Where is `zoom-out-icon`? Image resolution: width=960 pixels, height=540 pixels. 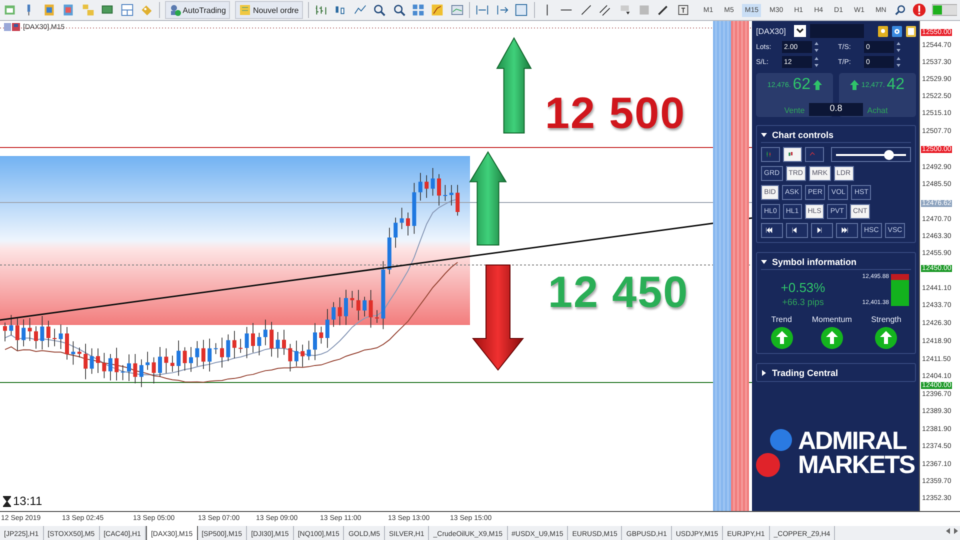
zoom-out-icon is located at coordinates (399, 10).